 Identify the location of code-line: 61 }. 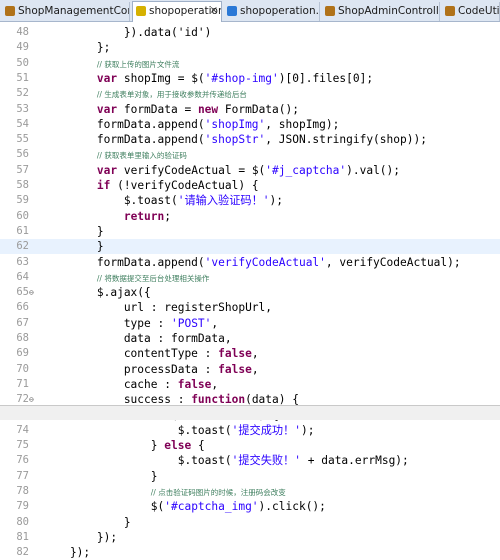
(250, 231).